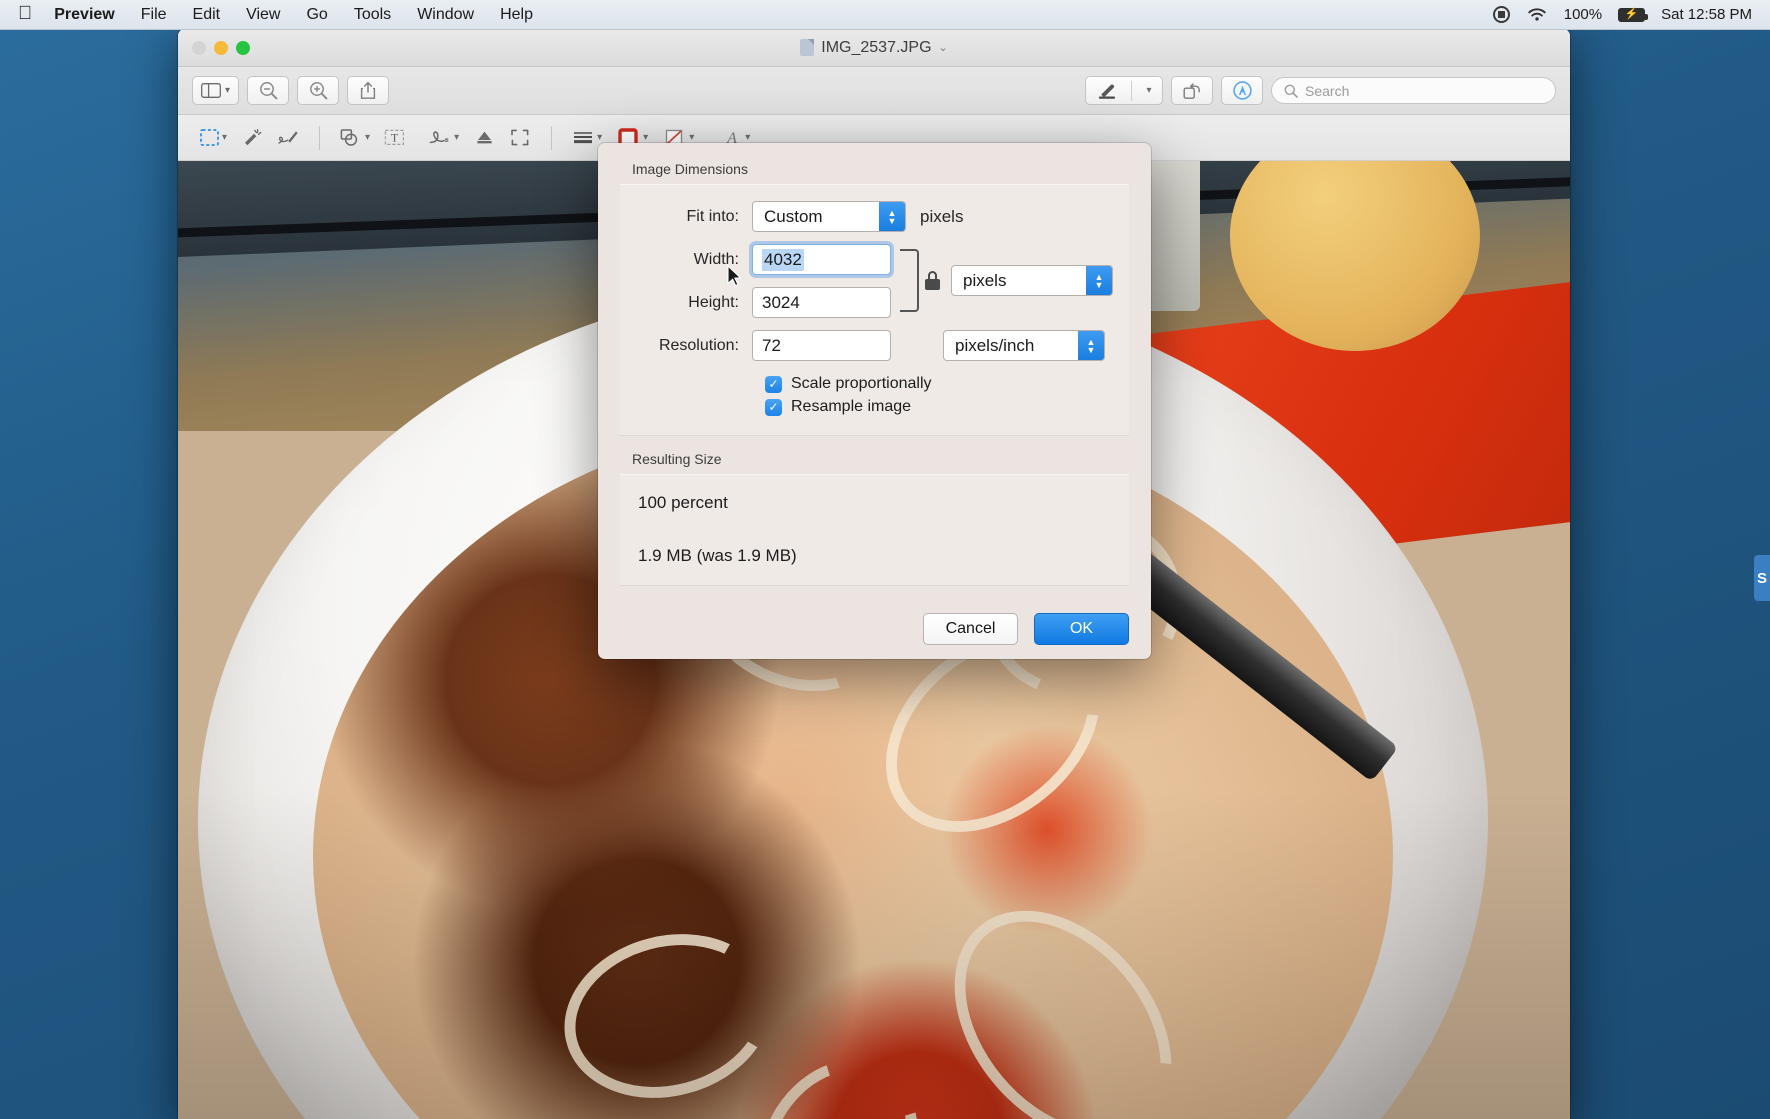 The height and width of the screenshot is (1119, 1770). What do you see at coordinates (942, 216) in the screenshot?
I see `fit-into-unit-label: pixels` at bounding box center [942, 216].